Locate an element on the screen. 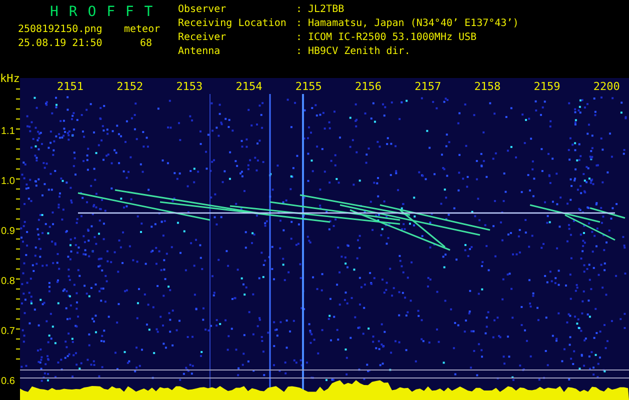  x-axis-label: 2159 is located at coordinates (547, 86).